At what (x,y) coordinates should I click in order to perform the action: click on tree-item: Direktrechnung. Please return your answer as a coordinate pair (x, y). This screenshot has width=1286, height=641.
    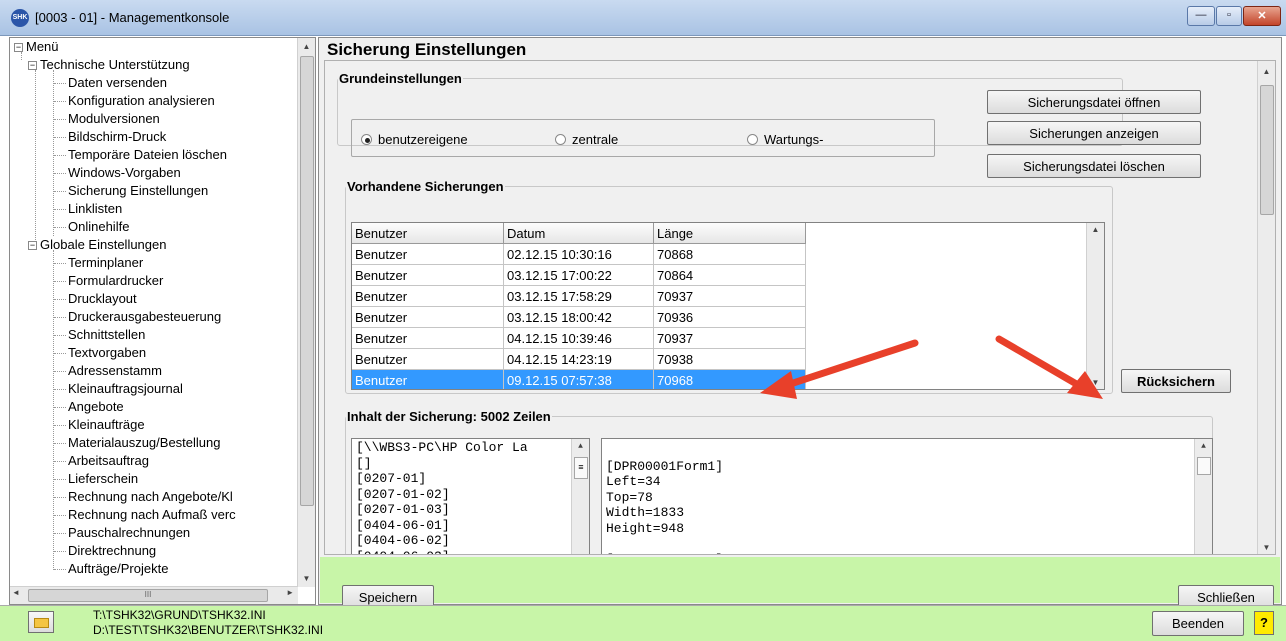
    Looking at the image, I should click on (112, 551).